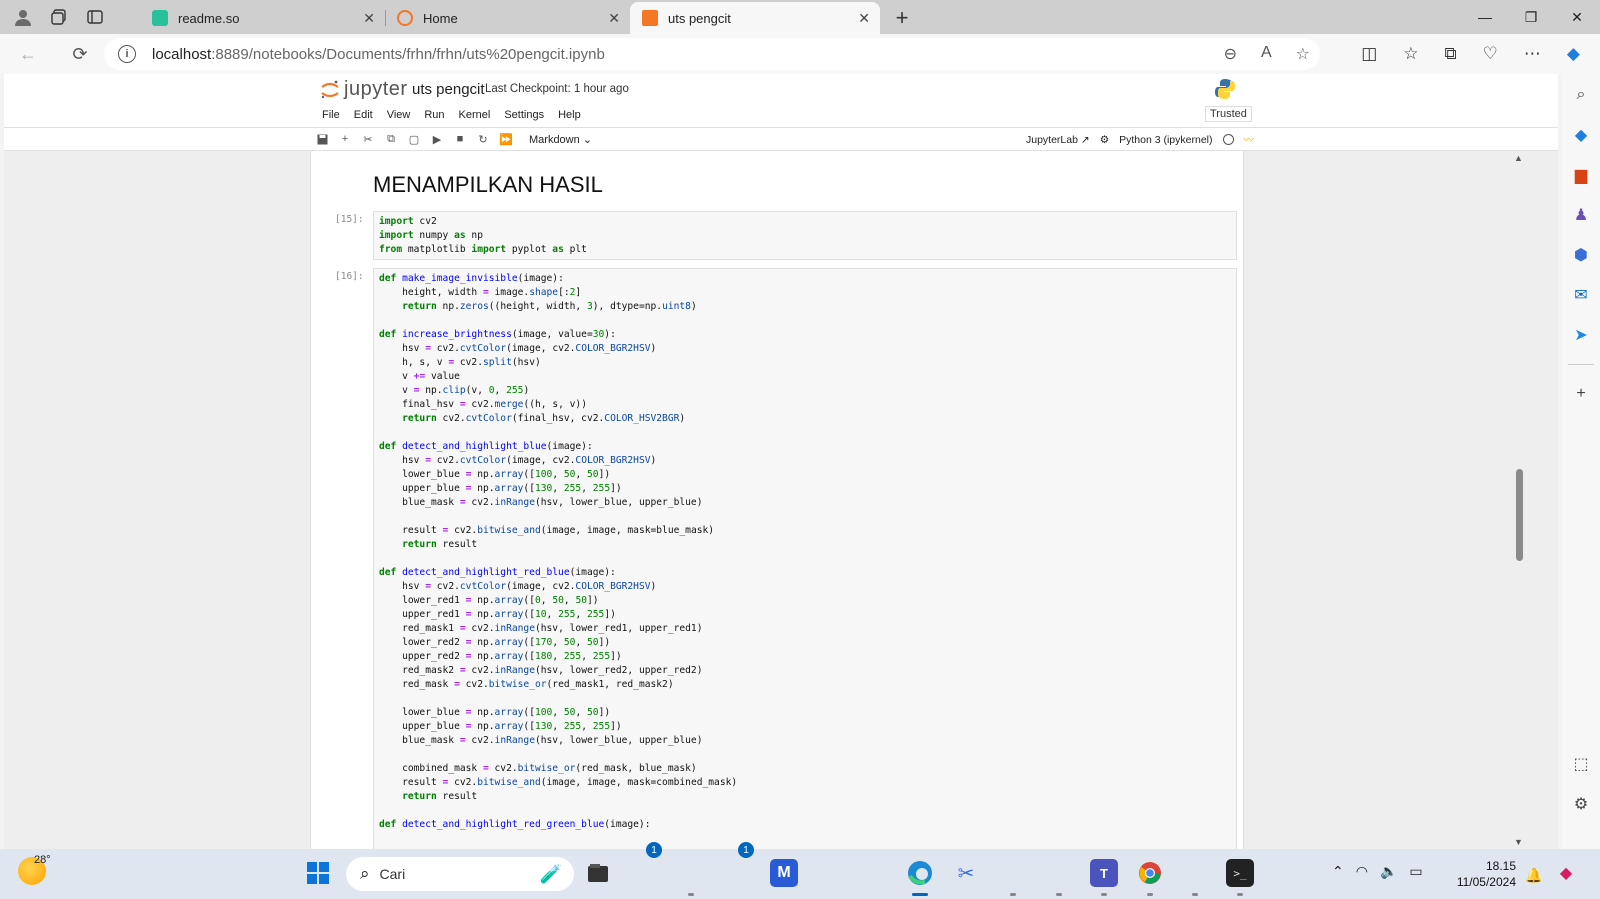 This screenshot has height=899, width=1600. Describe the element at coordinates (437, 139) in the screenshot. I see `run-icon: ▶` at that location.